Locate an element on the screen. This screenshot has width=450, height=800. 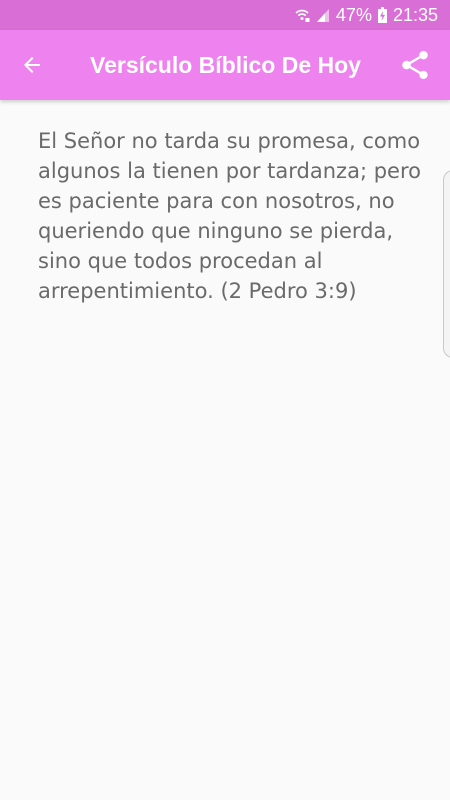
status-icons: 47% 21:35 is located at coordinates (366, 15).